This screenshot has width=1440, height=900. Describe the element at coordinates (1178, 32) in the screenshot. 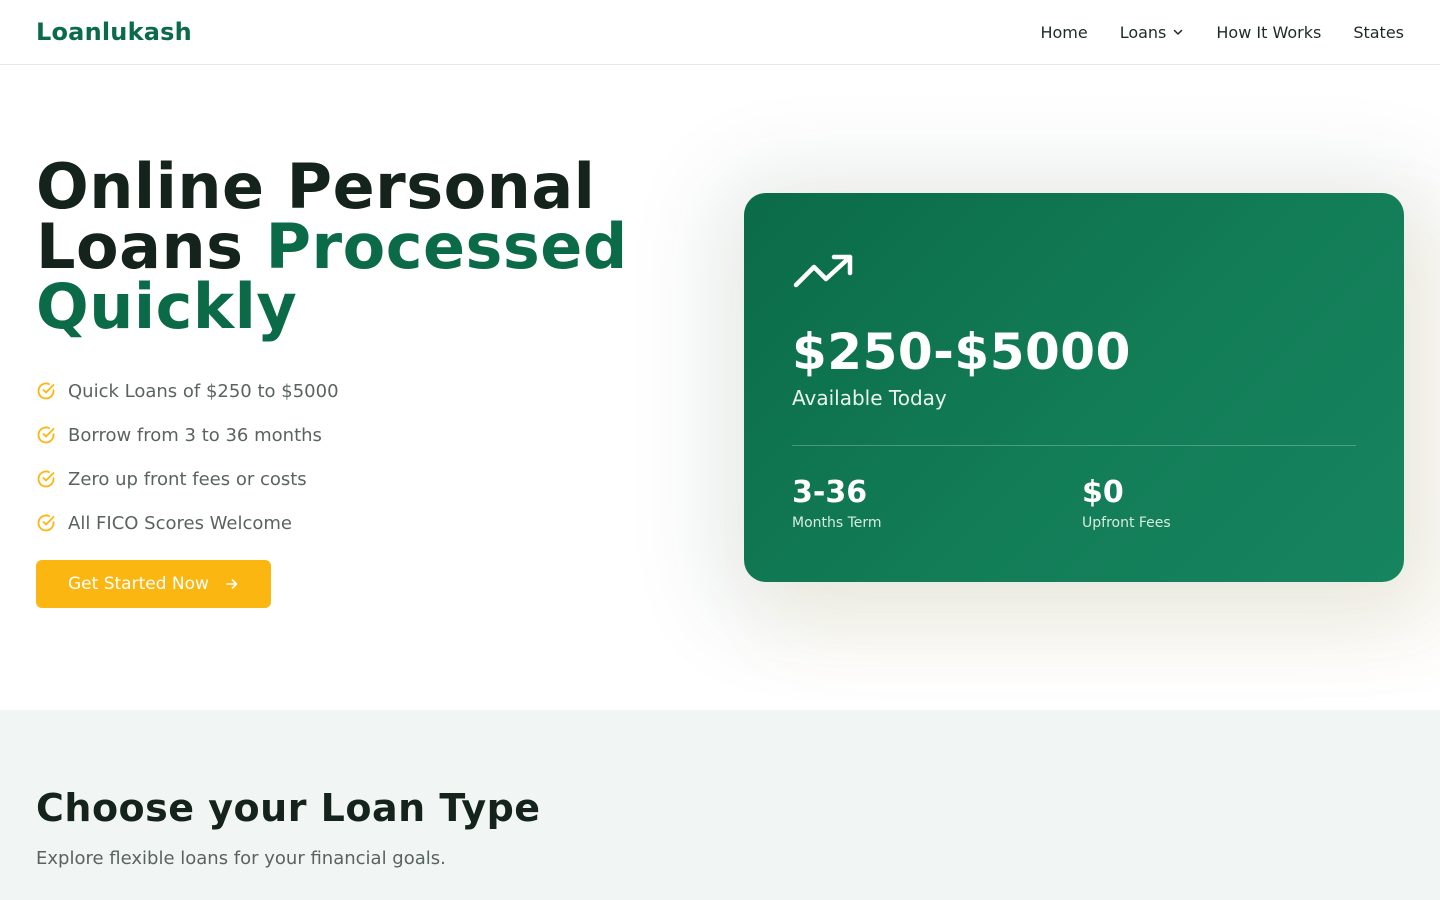

I see `chevron-down-icon` at that location.